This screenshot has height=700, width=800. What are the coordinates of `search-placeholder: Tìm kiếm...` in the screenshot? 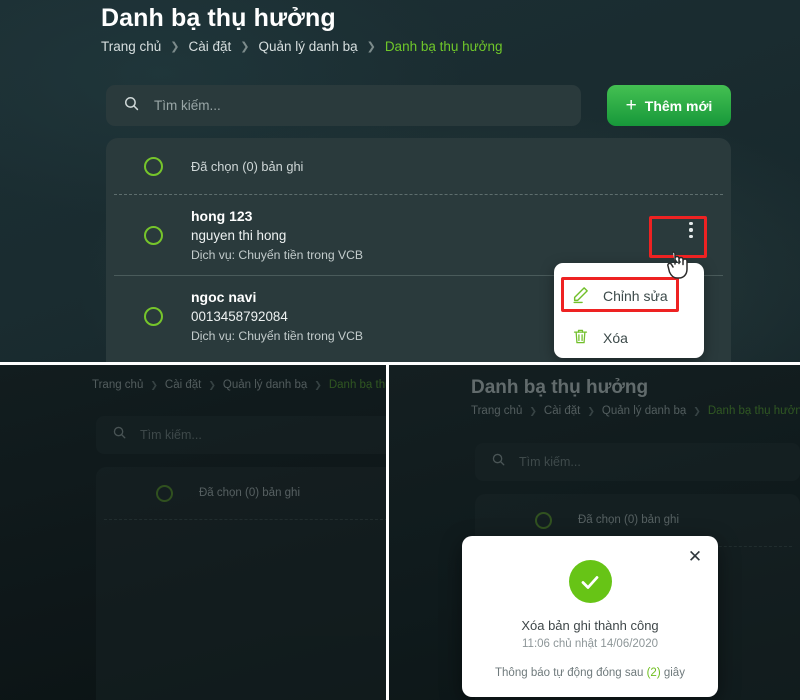 It's located at (187, 105).